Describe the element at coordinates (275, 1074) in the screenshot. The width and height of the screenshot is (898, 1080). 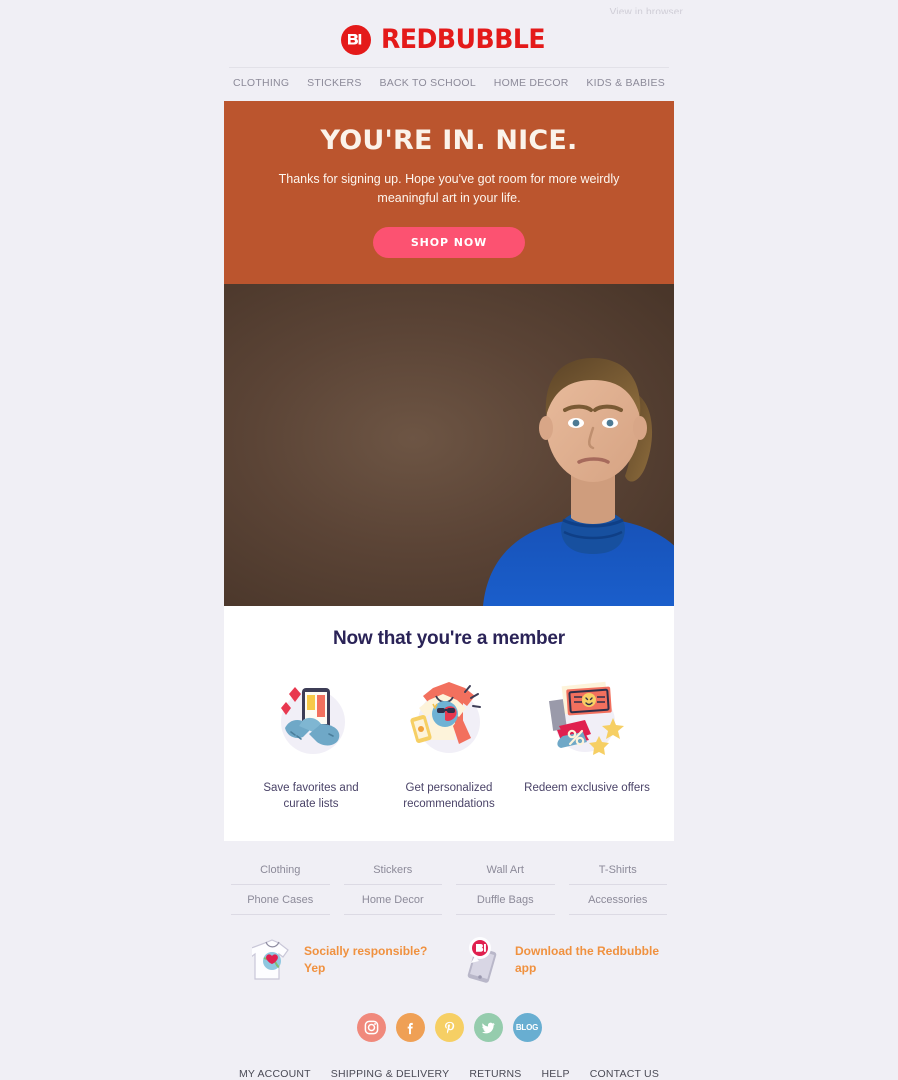
I see `footer-link-my-account: MY ACCOUNT` at that location.